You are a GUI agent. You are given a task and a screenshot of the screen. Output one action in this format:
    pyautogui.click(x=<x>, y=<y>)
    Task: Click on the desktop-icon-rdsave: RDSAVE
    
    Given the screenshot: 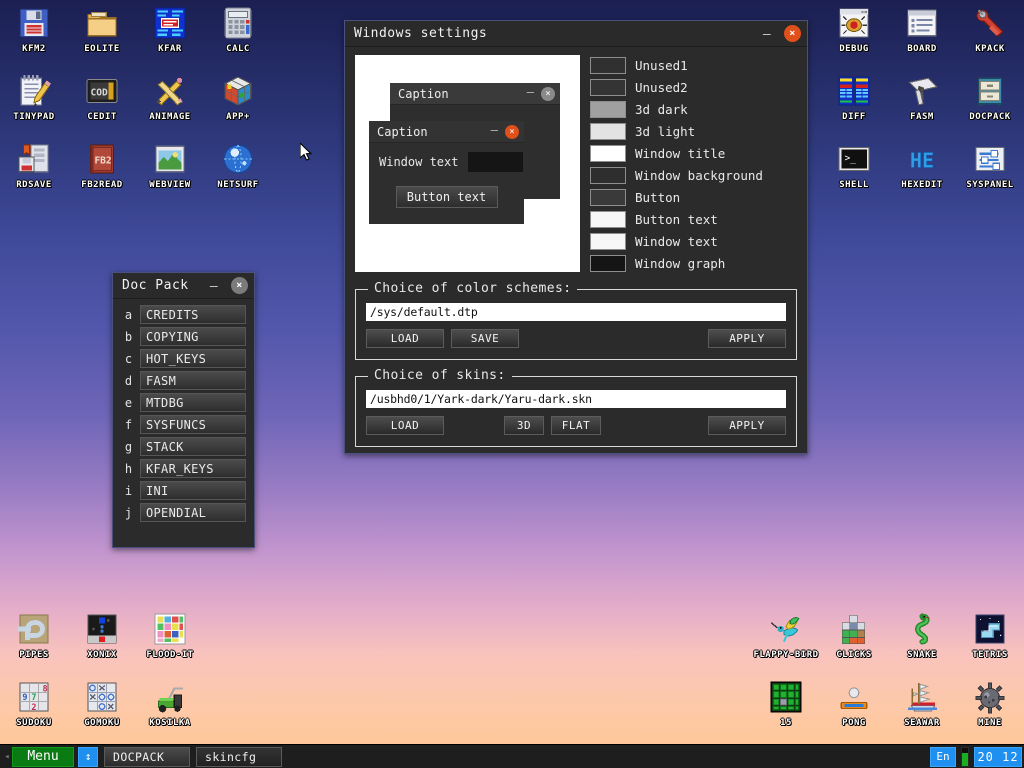 What is the action you would take?
    pyautogui.click(x=34, y=176)
    